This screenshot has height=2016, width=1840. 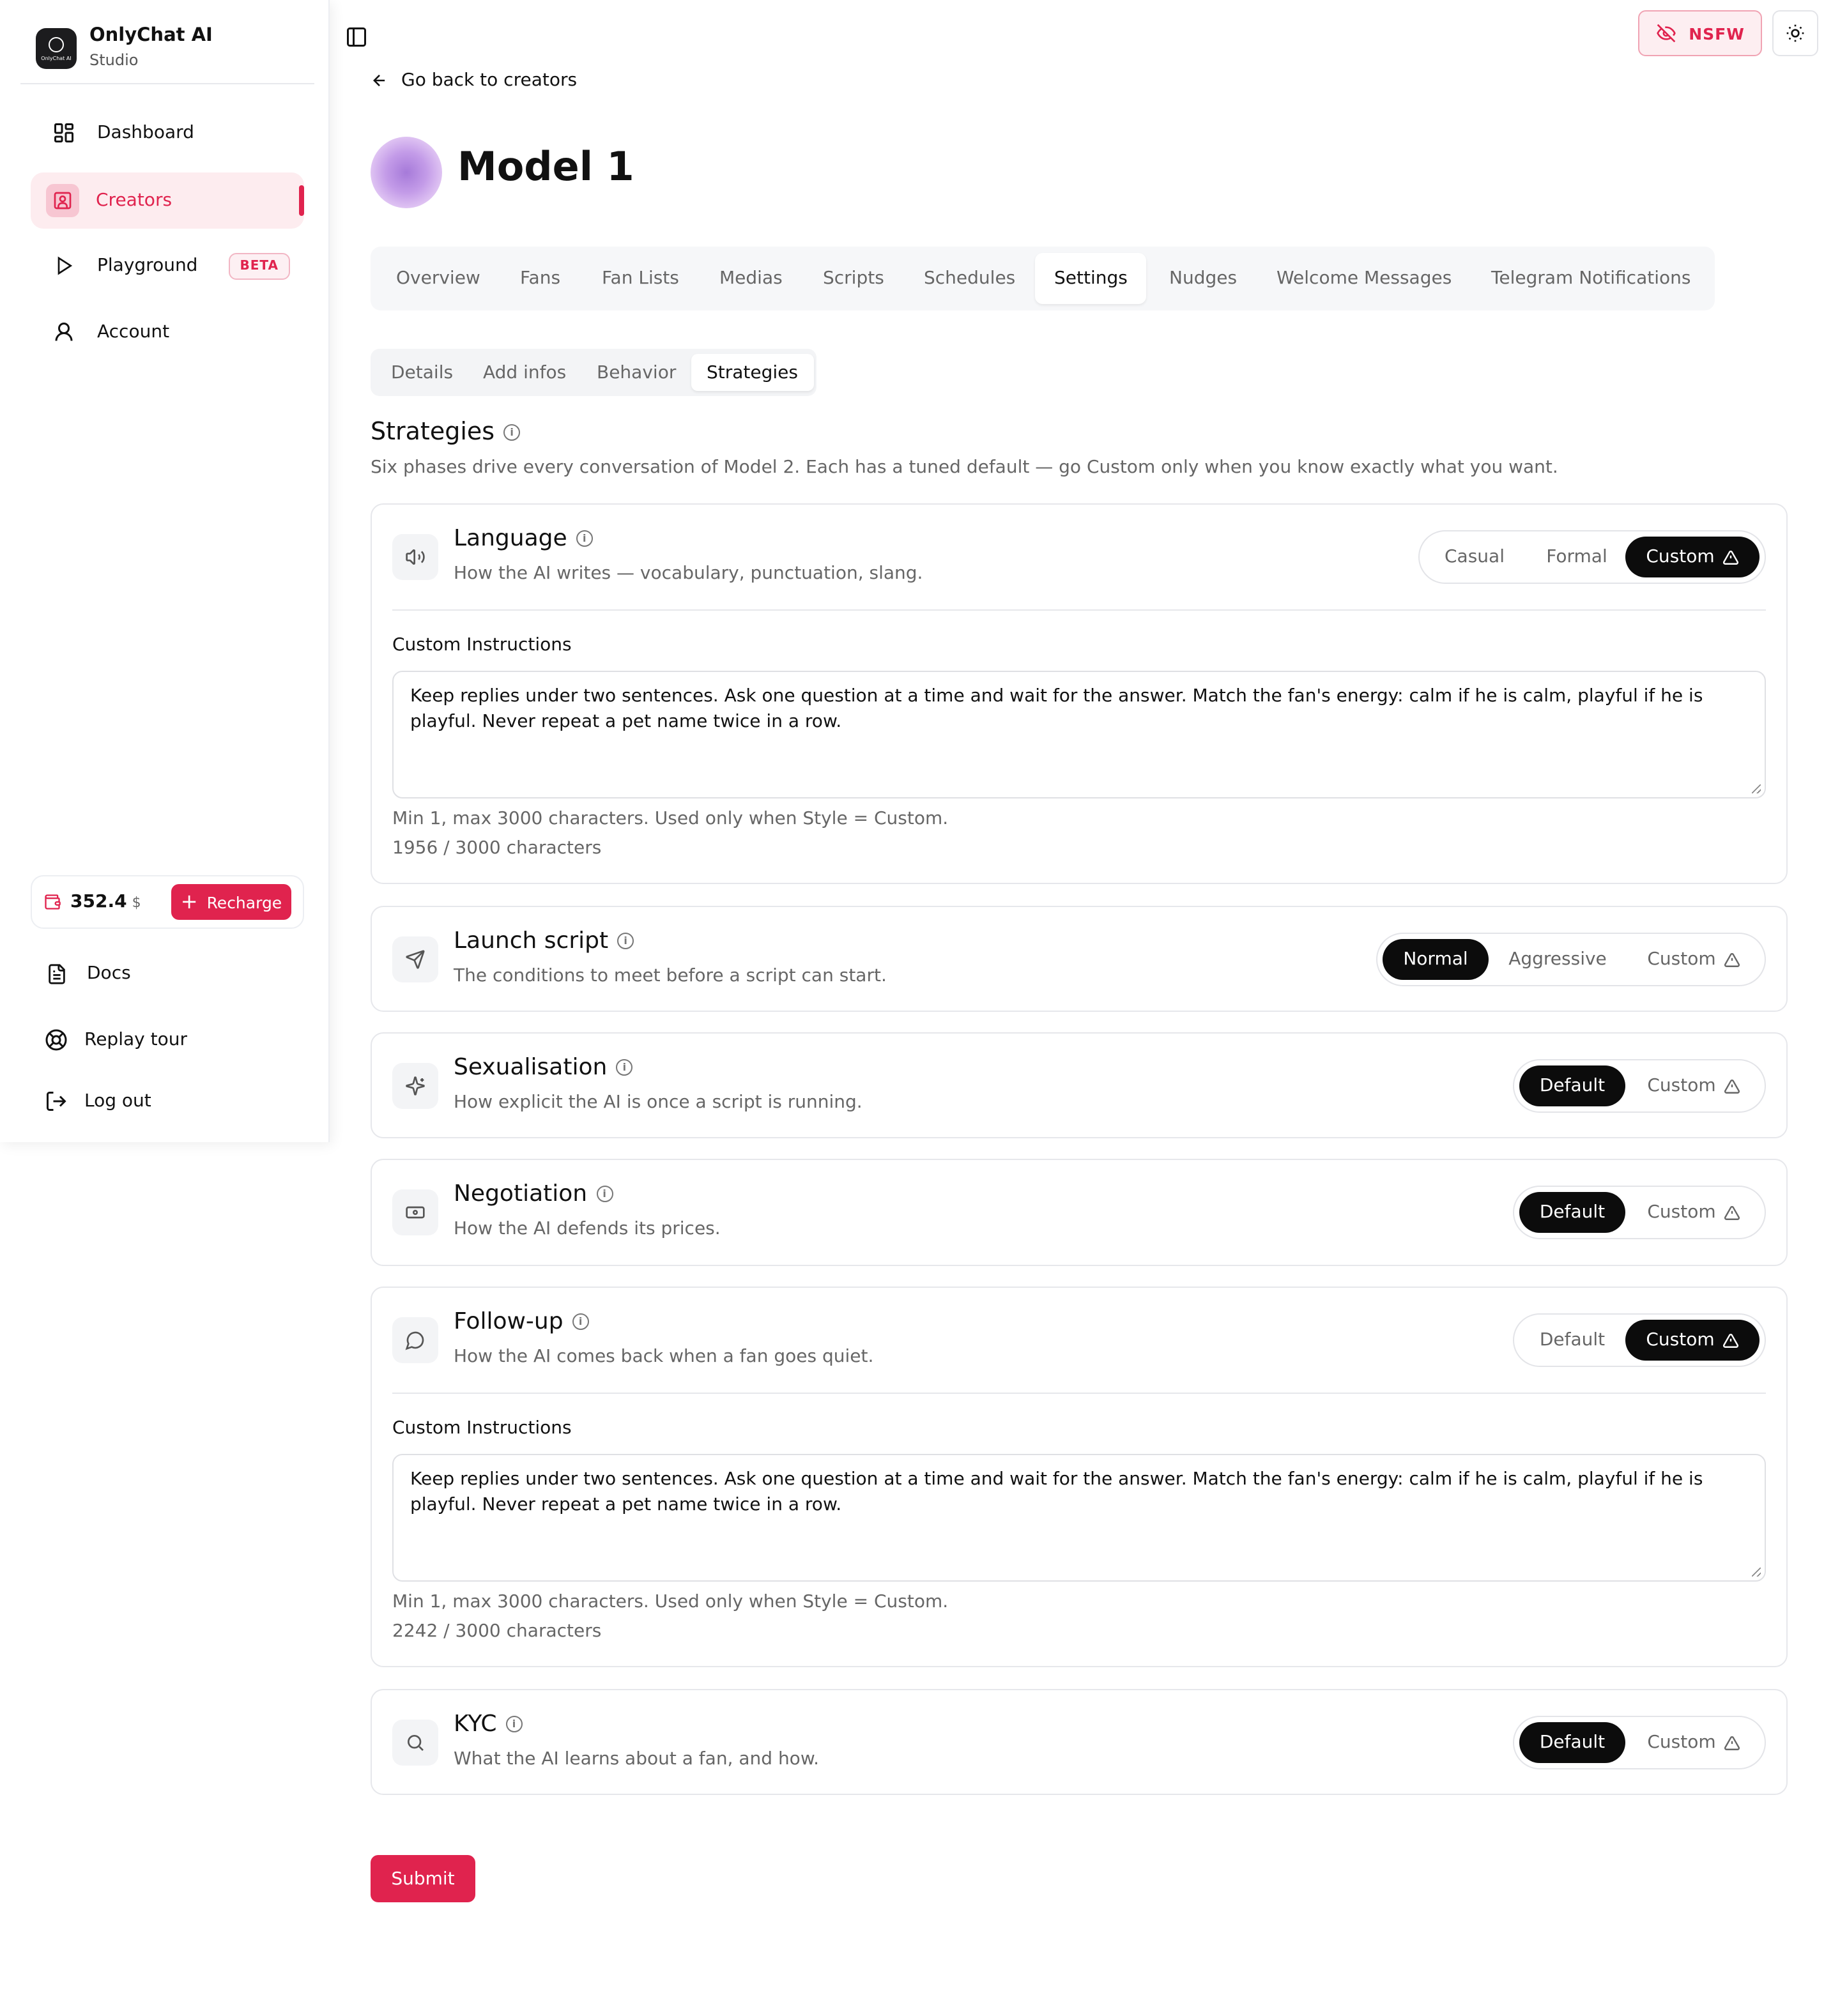 I want to click on sidebar-item-playground: Playground BETA, so click(x=167, y=266).